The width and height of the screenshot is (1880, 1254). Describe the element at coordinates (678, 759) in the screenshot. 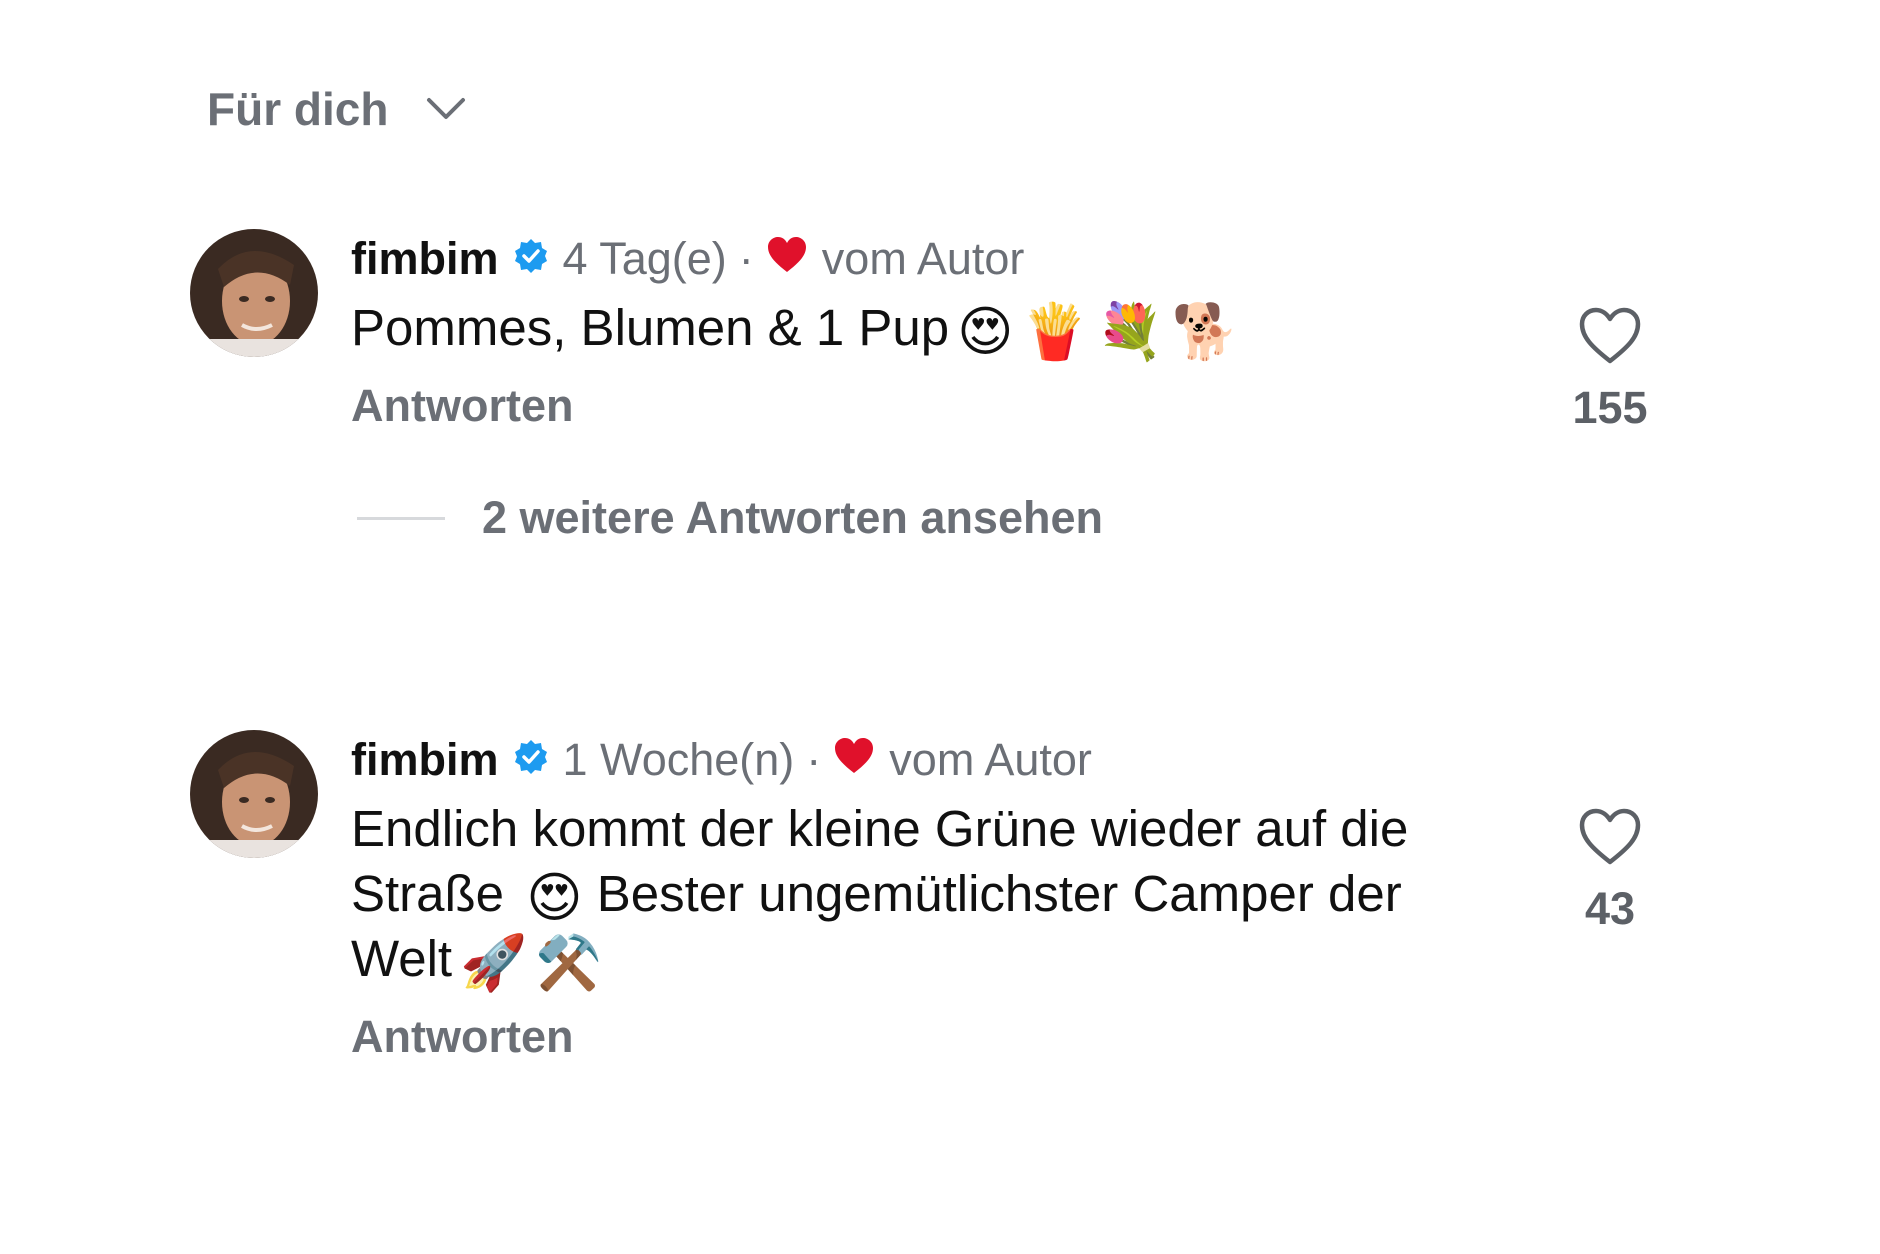

I see `timestamp: 1 Woche(n)` at that location.